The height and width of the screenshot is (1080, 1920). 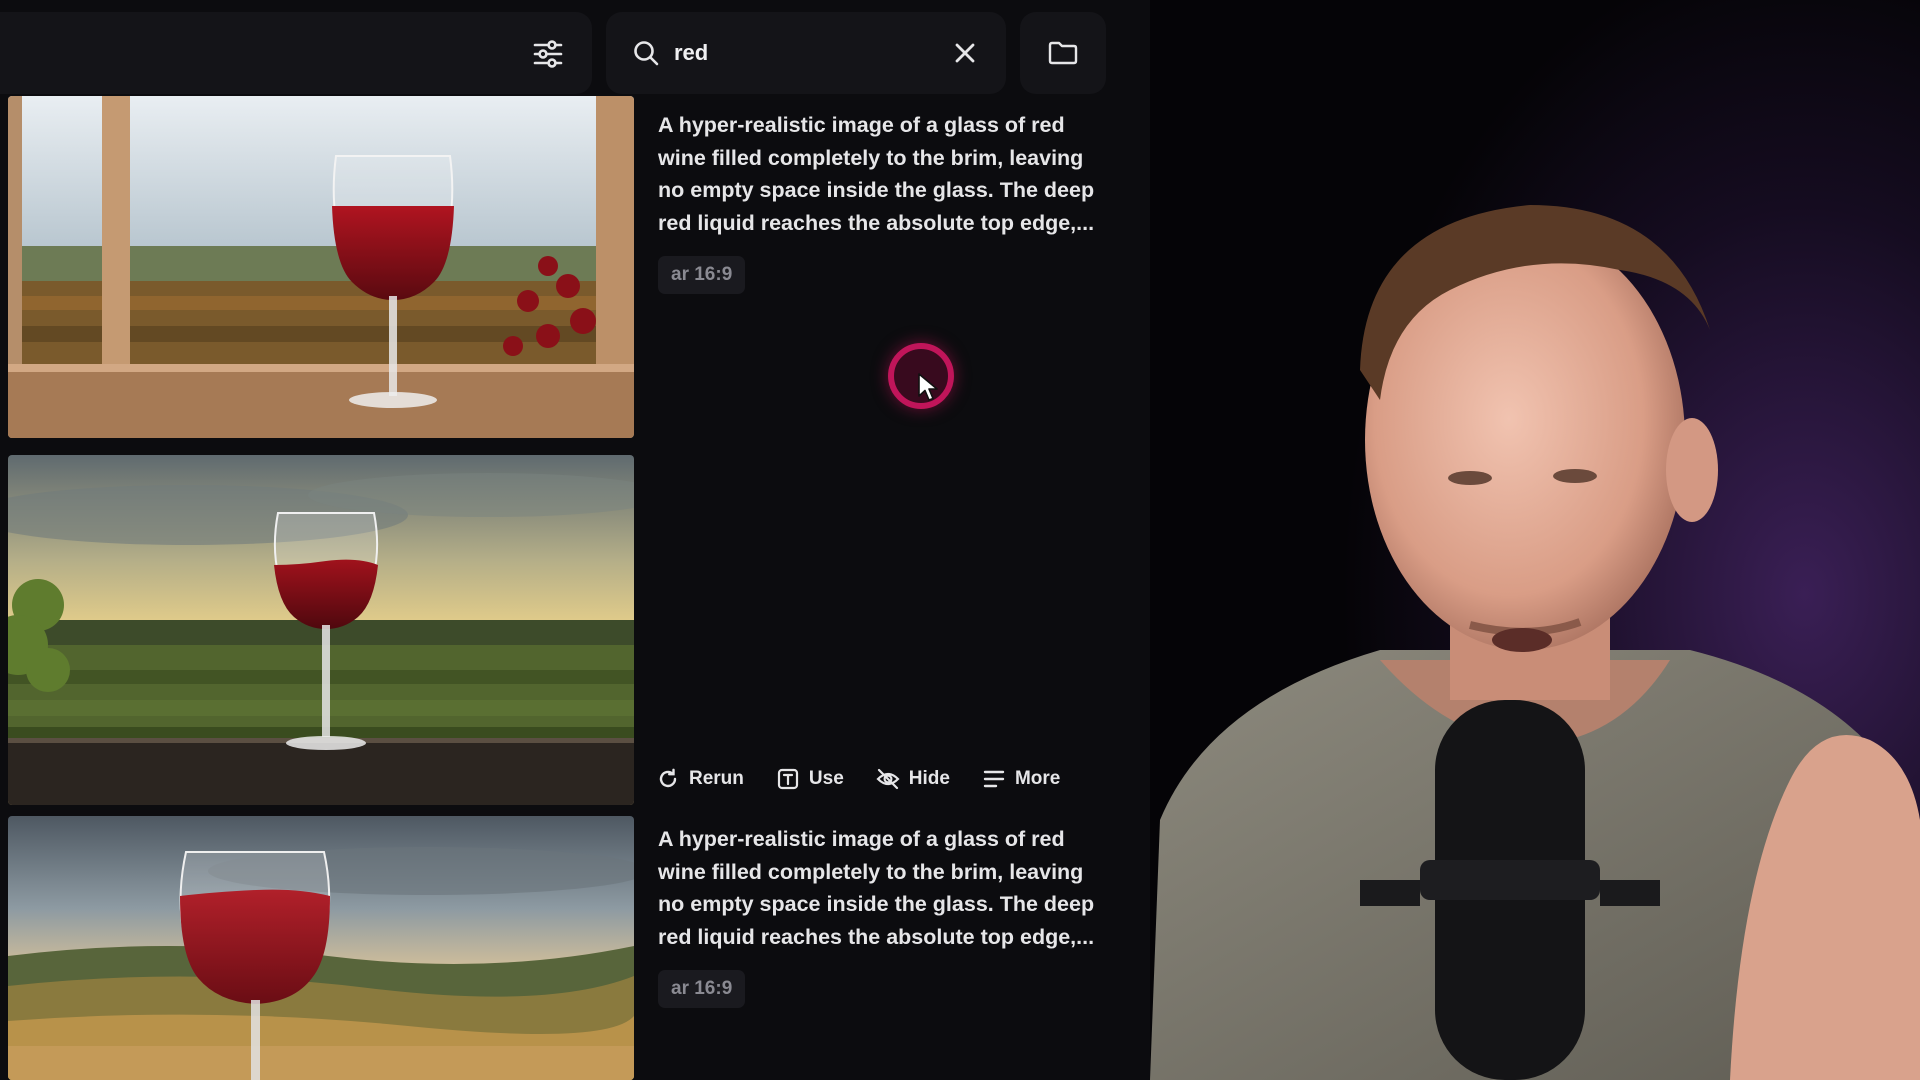 I want to click on use-icon, so click(x=788, y=779).